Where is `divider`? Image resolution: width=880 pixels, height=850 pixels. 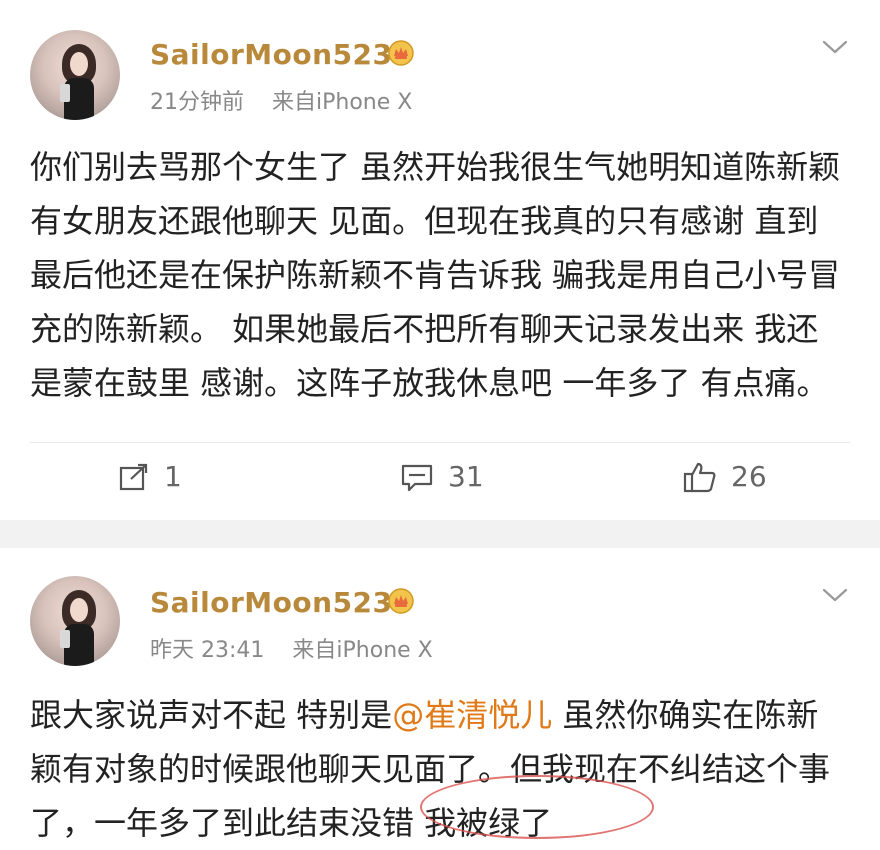 divider is located at coordinates (440, 442).